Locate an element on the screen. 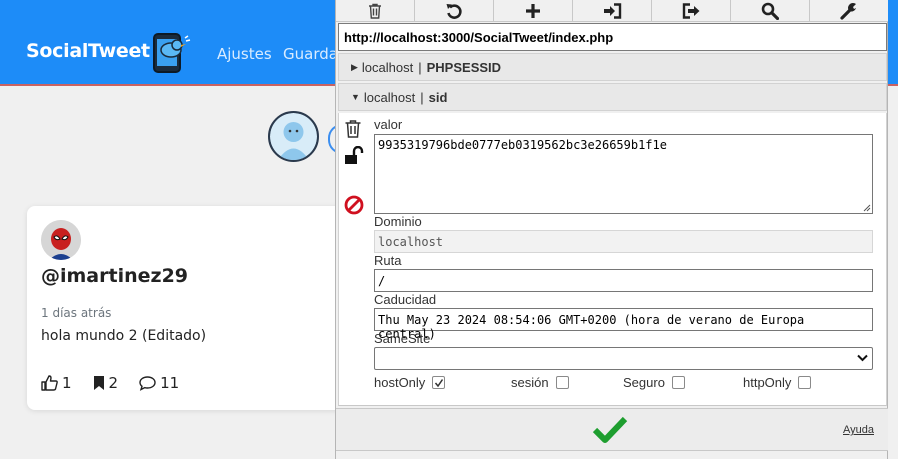 This screenshot has height=459, width=898. sesion-option: sesión is located at coordinates (540, 382).